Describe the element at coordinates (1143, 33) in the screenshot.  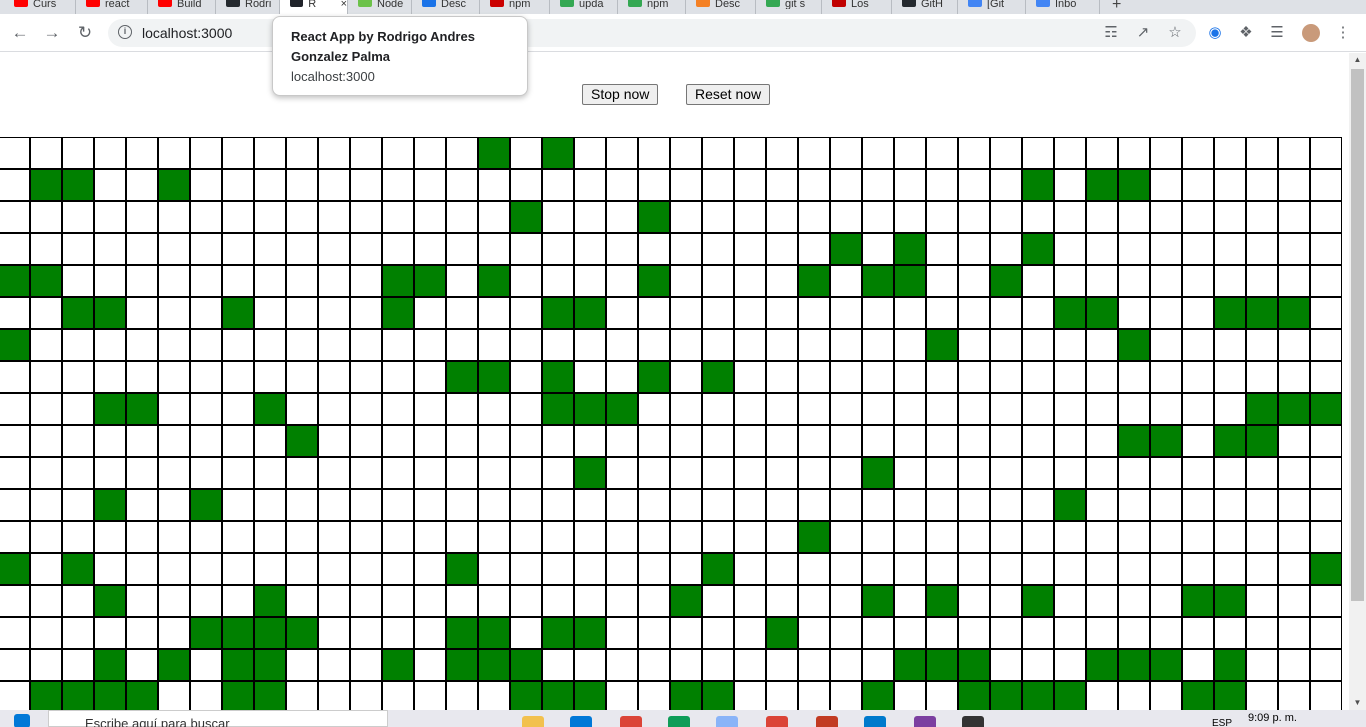
I see `share-icon: ↗` at that location.